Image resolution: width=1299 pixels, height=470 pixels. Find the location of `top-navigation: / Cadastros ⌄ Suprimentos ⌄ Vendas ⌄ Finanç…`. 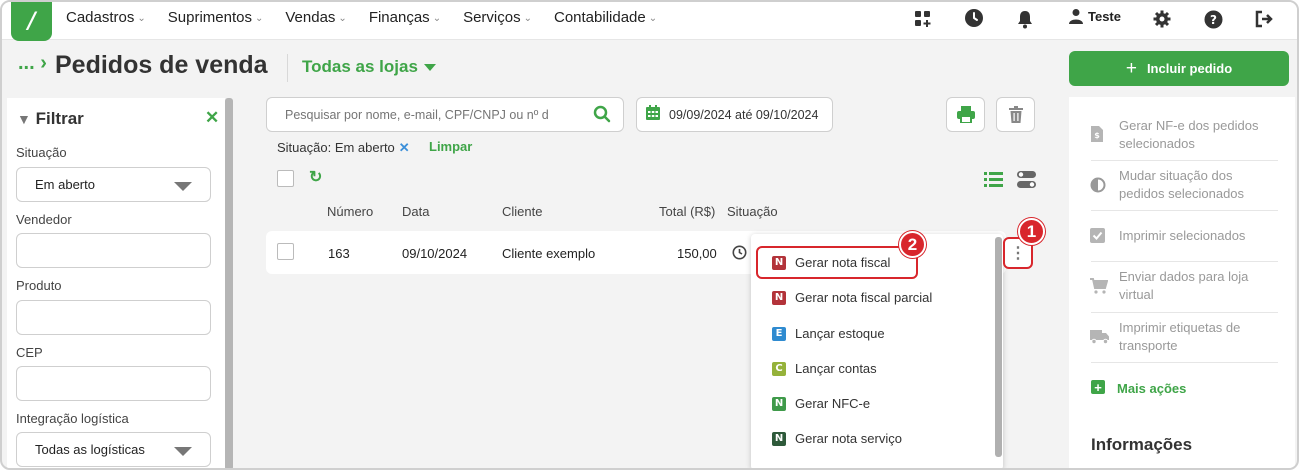

top-navigation: / Cadastros ⌄ Suprimentos ⌄ Vendas ⌄ Finanç… is located at coordinates (649, 21).